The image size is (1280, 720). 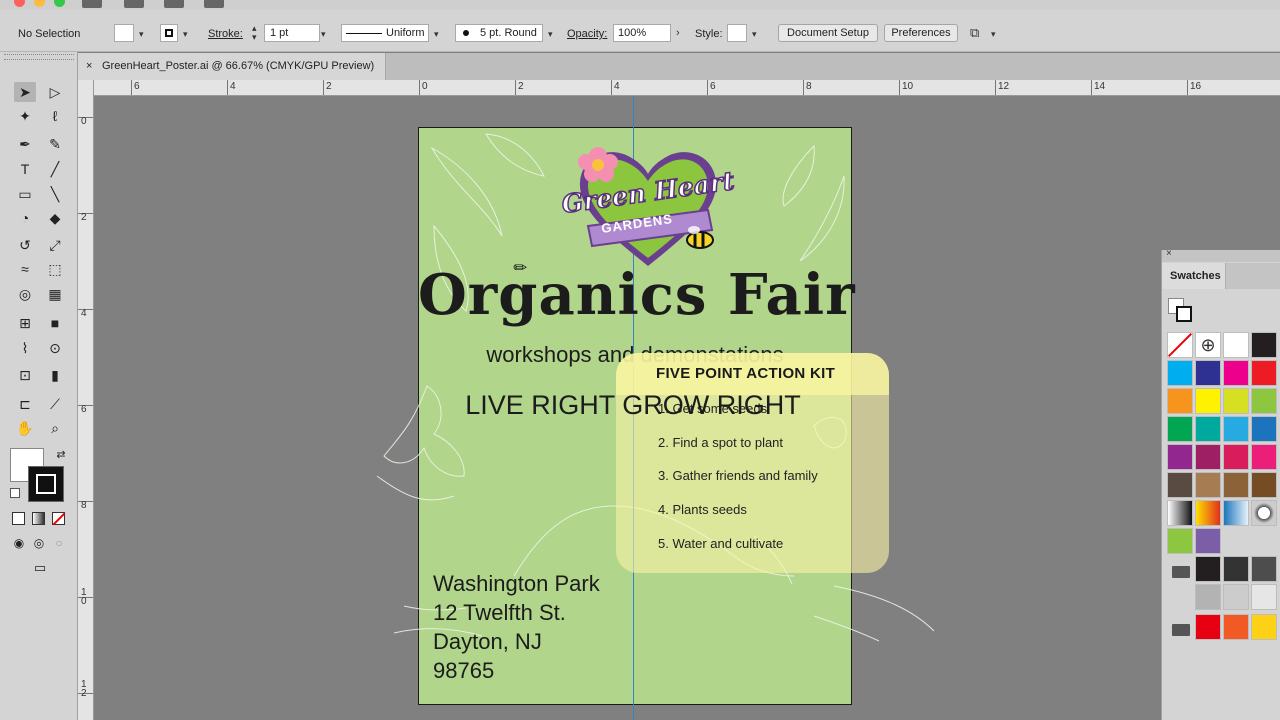 What do you see at coordinates (974, 33) in the screenshot?
I see `arrange-icon: ⧉` at bounding box center [974, 33].